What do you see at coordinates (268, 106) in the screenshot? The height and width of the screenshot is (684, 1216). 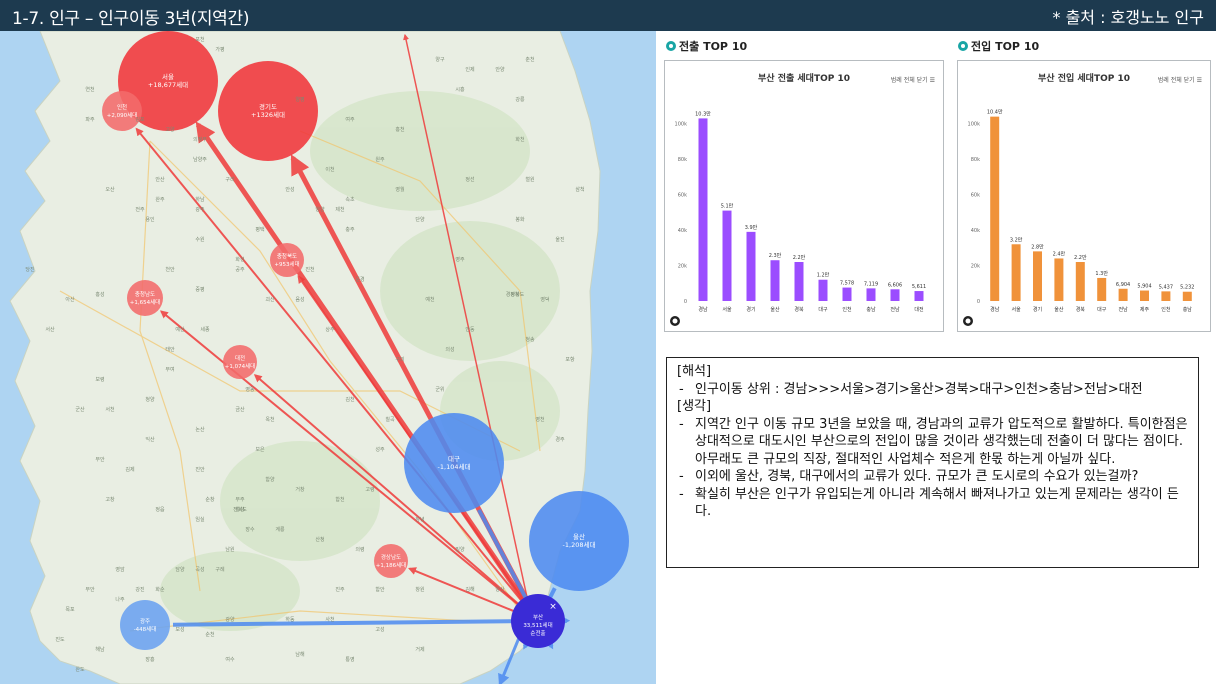 I see `bubble-region-name: 경기도` at bounding box center [268, 106].